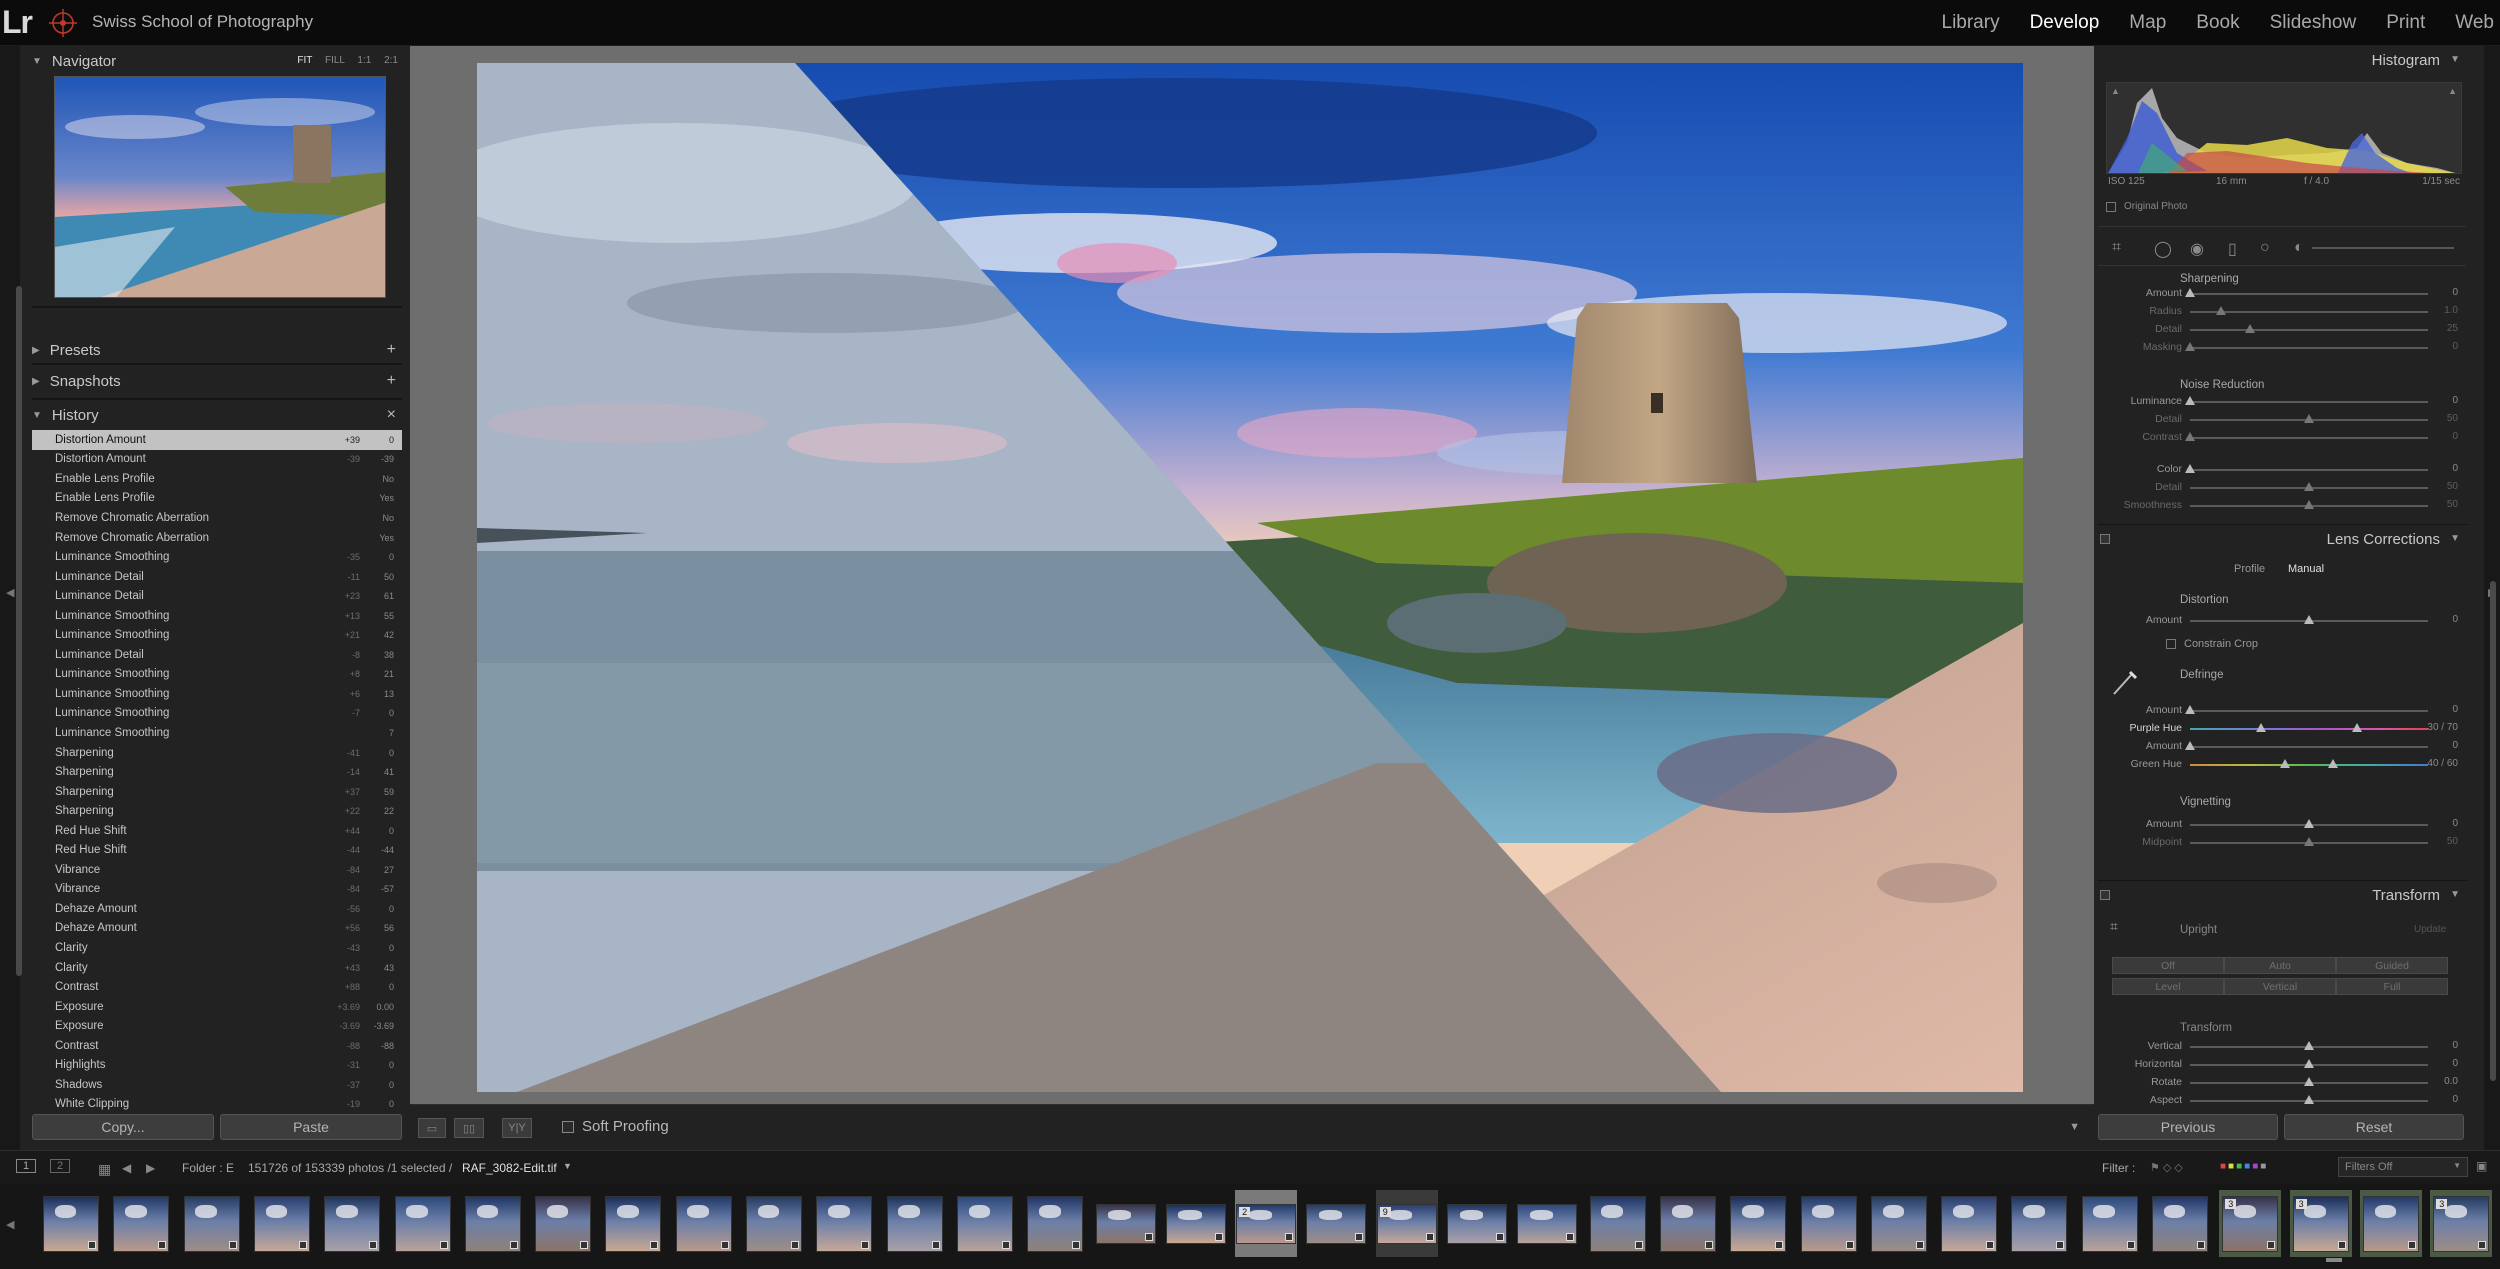  Describe the element at coordinates (217, 890) in the screenshot. I see `history-item: Vibrance -84 -57` at that location.